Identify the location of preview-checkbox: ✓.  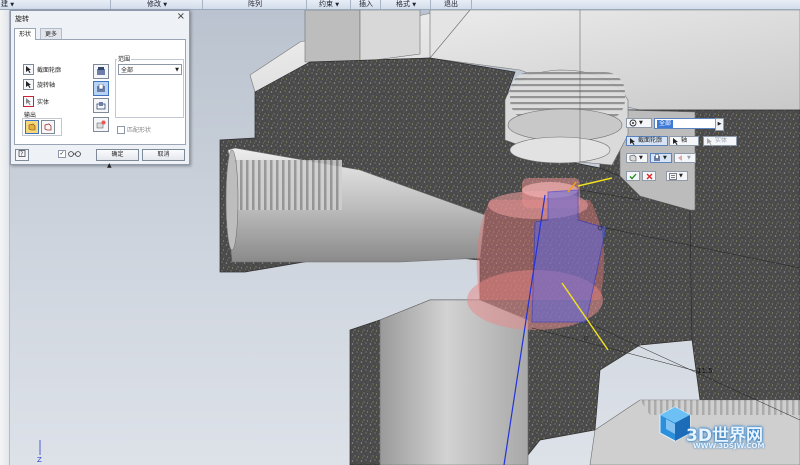
(62, 153).